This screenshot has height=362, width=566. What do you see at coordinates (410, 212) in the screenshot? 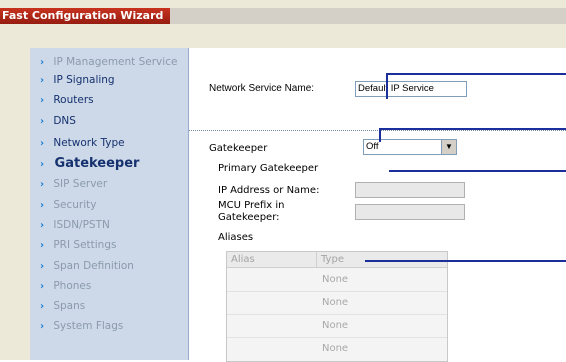
I see `mcu-prefix-field` at bounding box center [410, 212].